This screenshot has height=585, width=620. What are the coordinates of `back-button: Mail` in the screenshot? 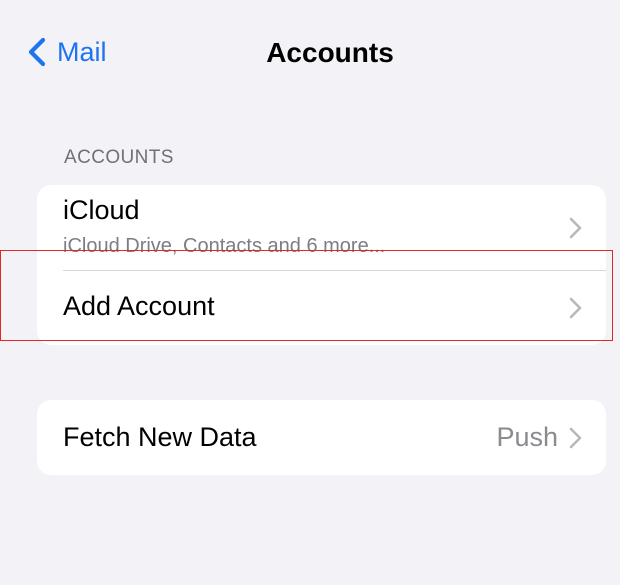 It's located at (66, 52).